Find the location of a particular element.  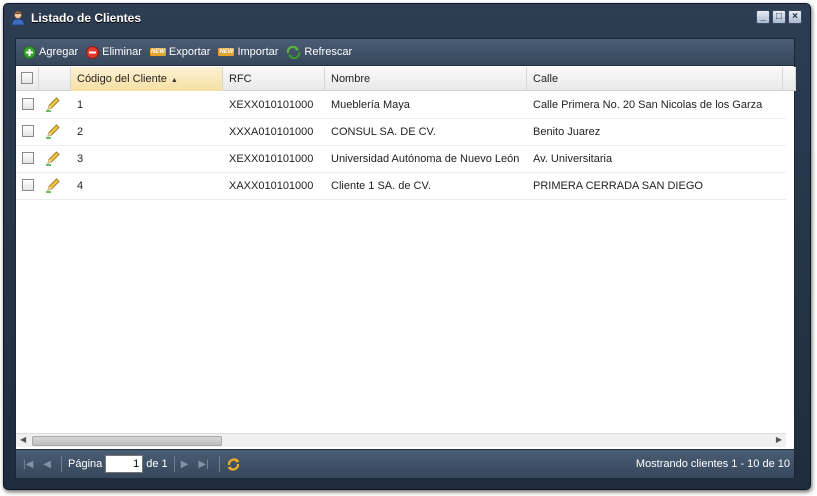

cell-name: CONSUL SA. DE CV. is located at coordinates (383, 132).